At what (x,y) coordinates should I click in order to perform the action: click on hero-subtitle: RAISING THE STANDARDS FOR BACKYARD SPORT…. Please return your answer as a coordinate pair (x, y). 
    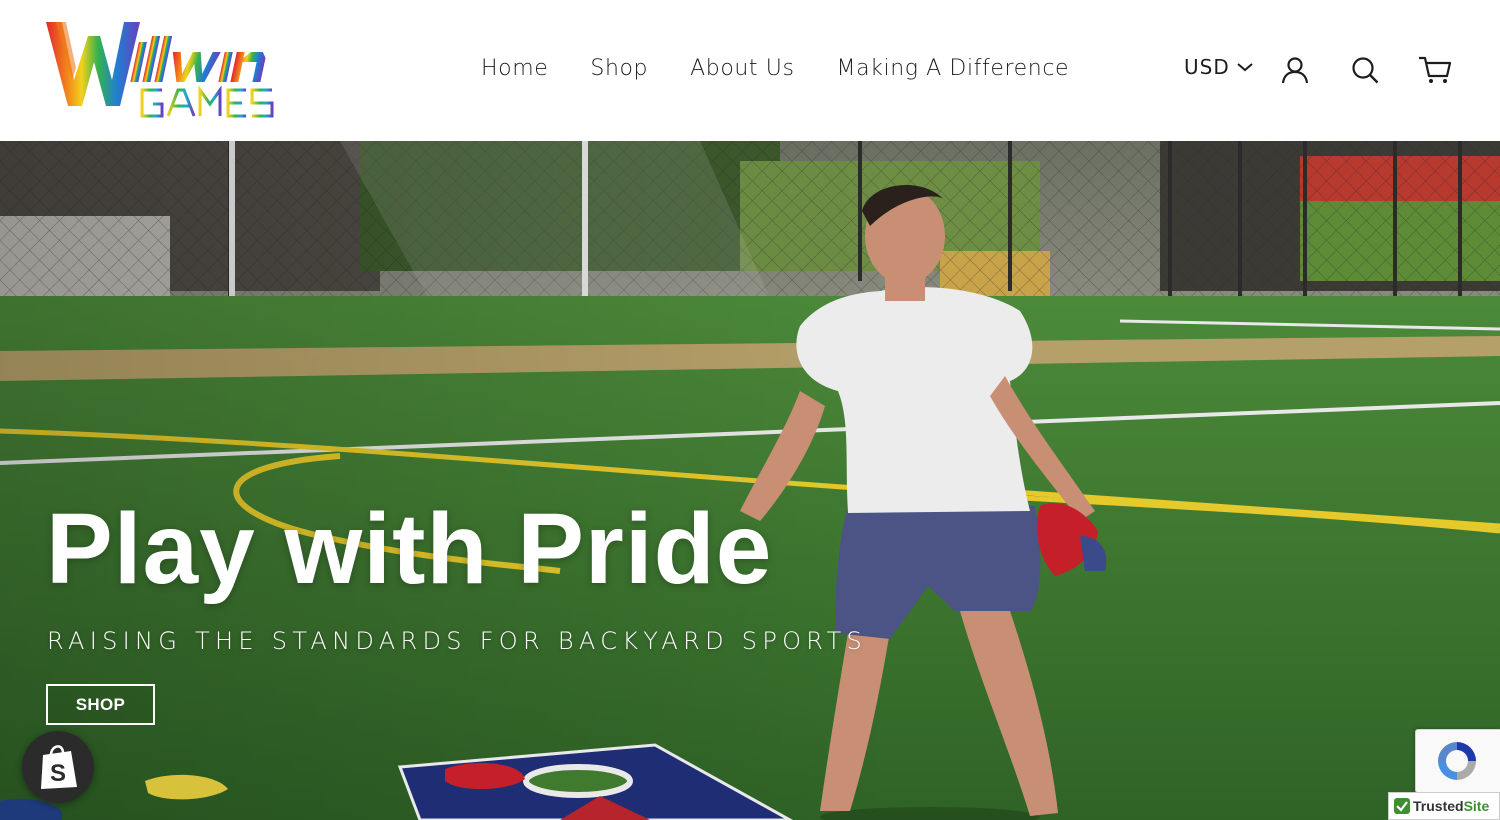
    Looking at the image, I should click on (457, 641).